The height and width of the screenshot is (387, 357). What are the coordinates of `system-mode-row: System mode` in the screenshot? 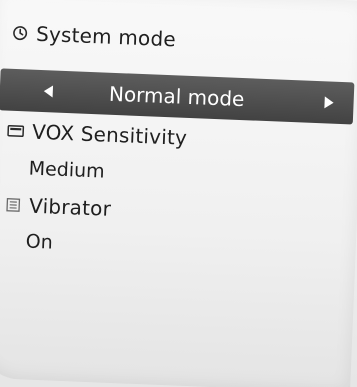 It's located at (93, 36).